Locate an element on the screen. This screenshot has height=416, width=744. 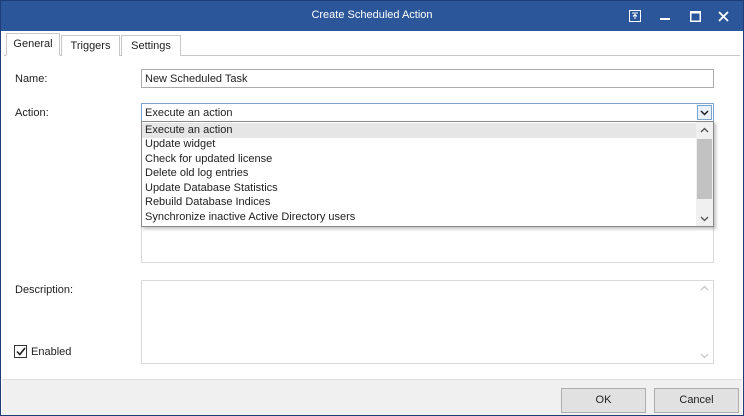
tab-settings: Settings is located at coordinates (151, 45).